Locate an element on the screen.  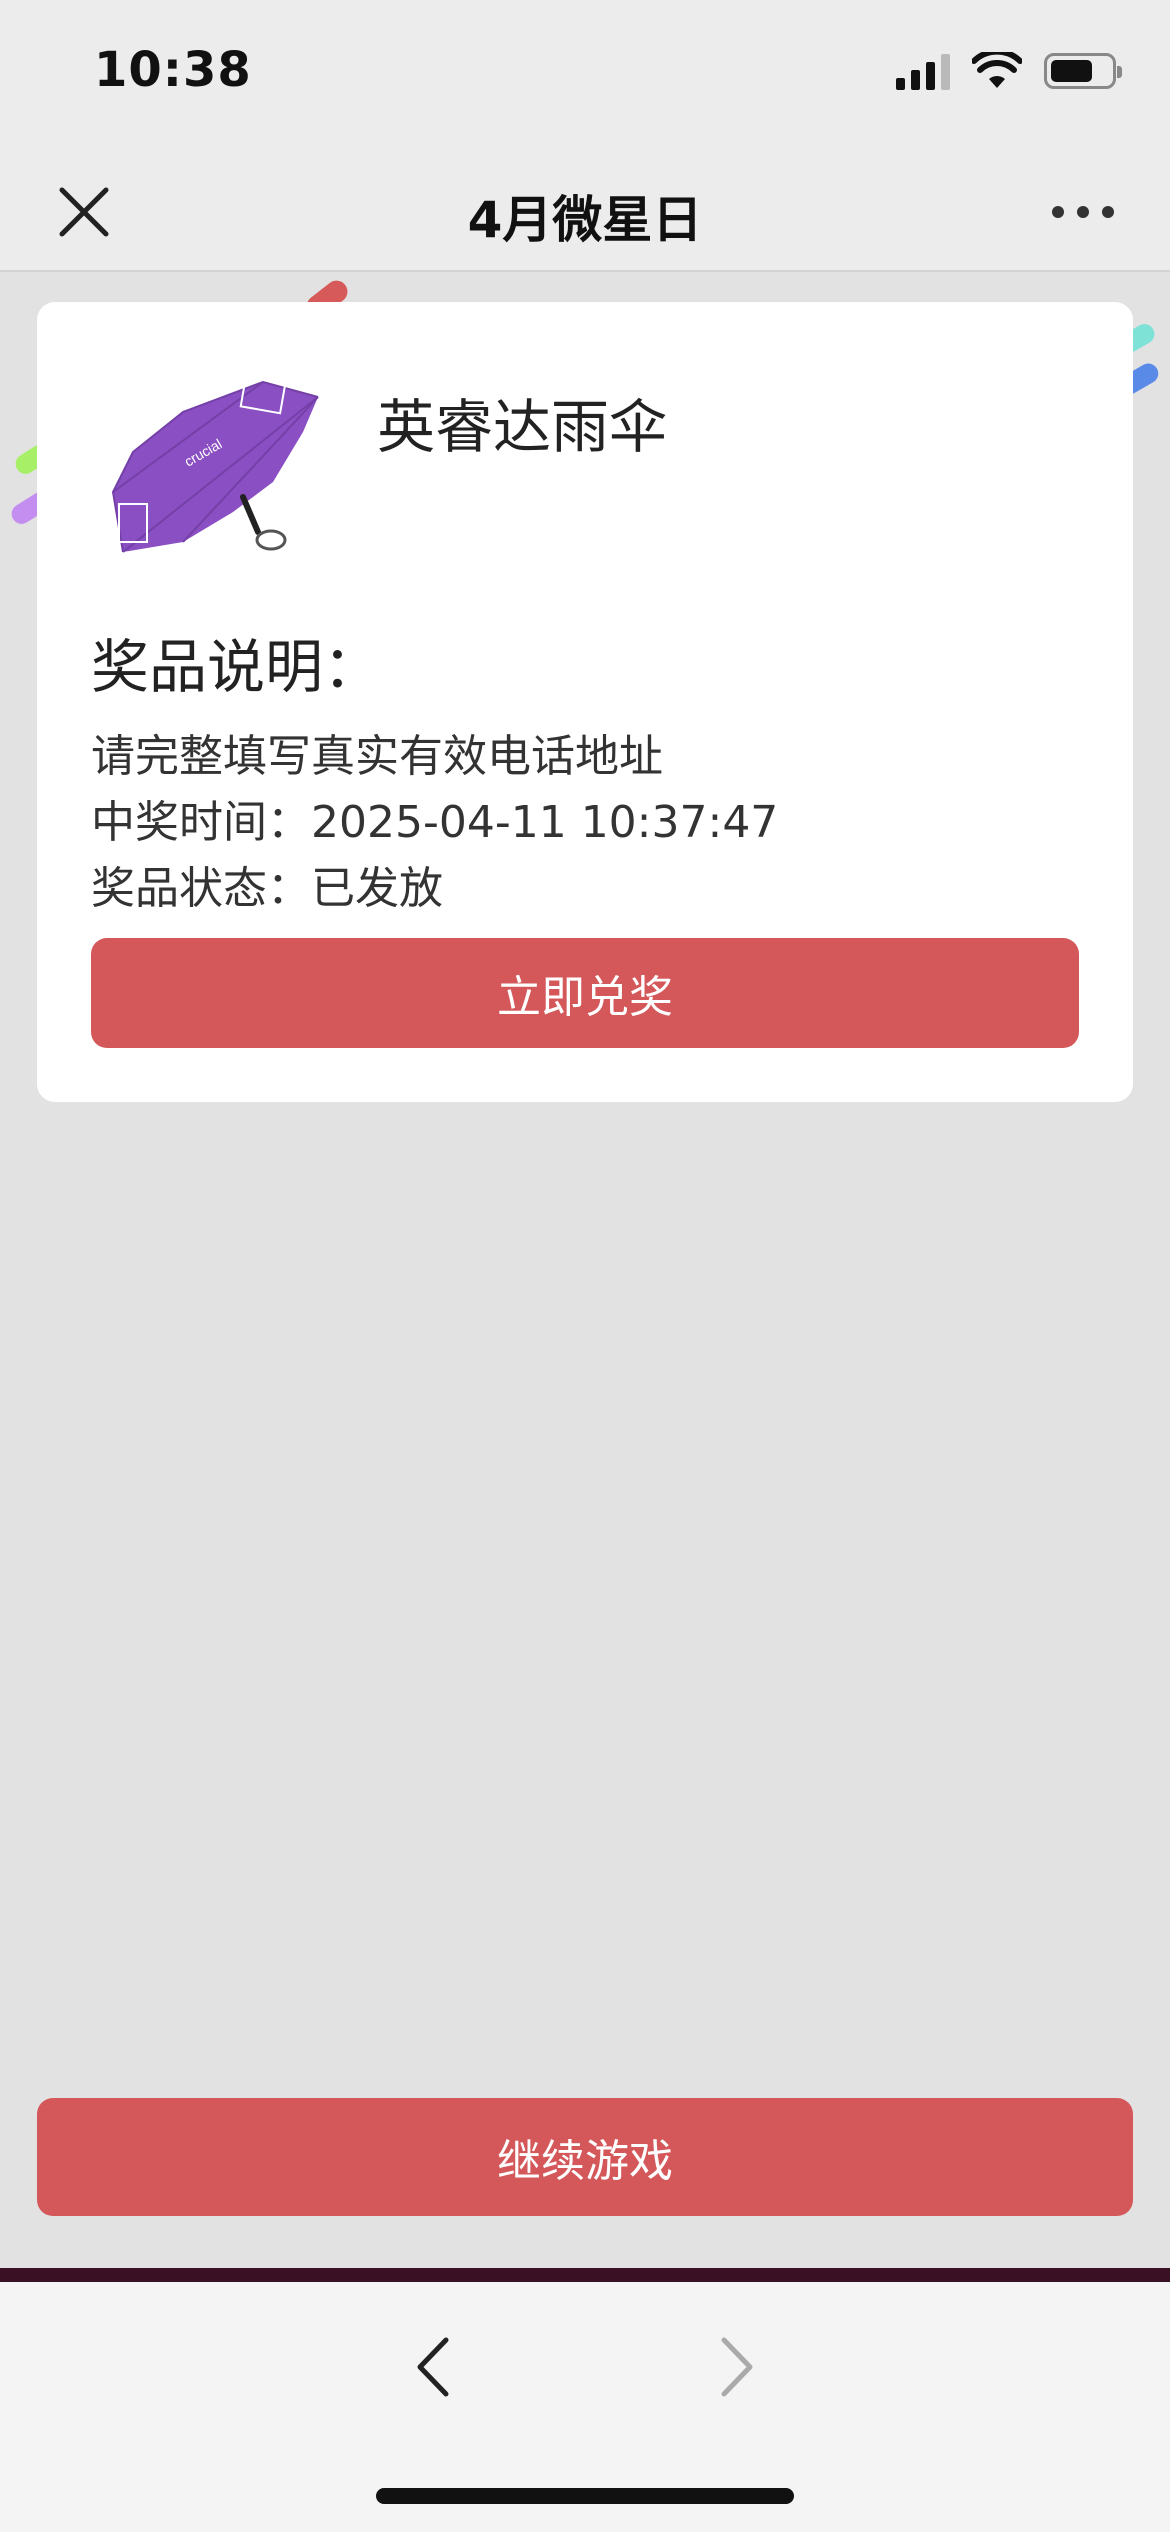
continue-game-button: 继续游戏 is located at coordinates (585, 2157).